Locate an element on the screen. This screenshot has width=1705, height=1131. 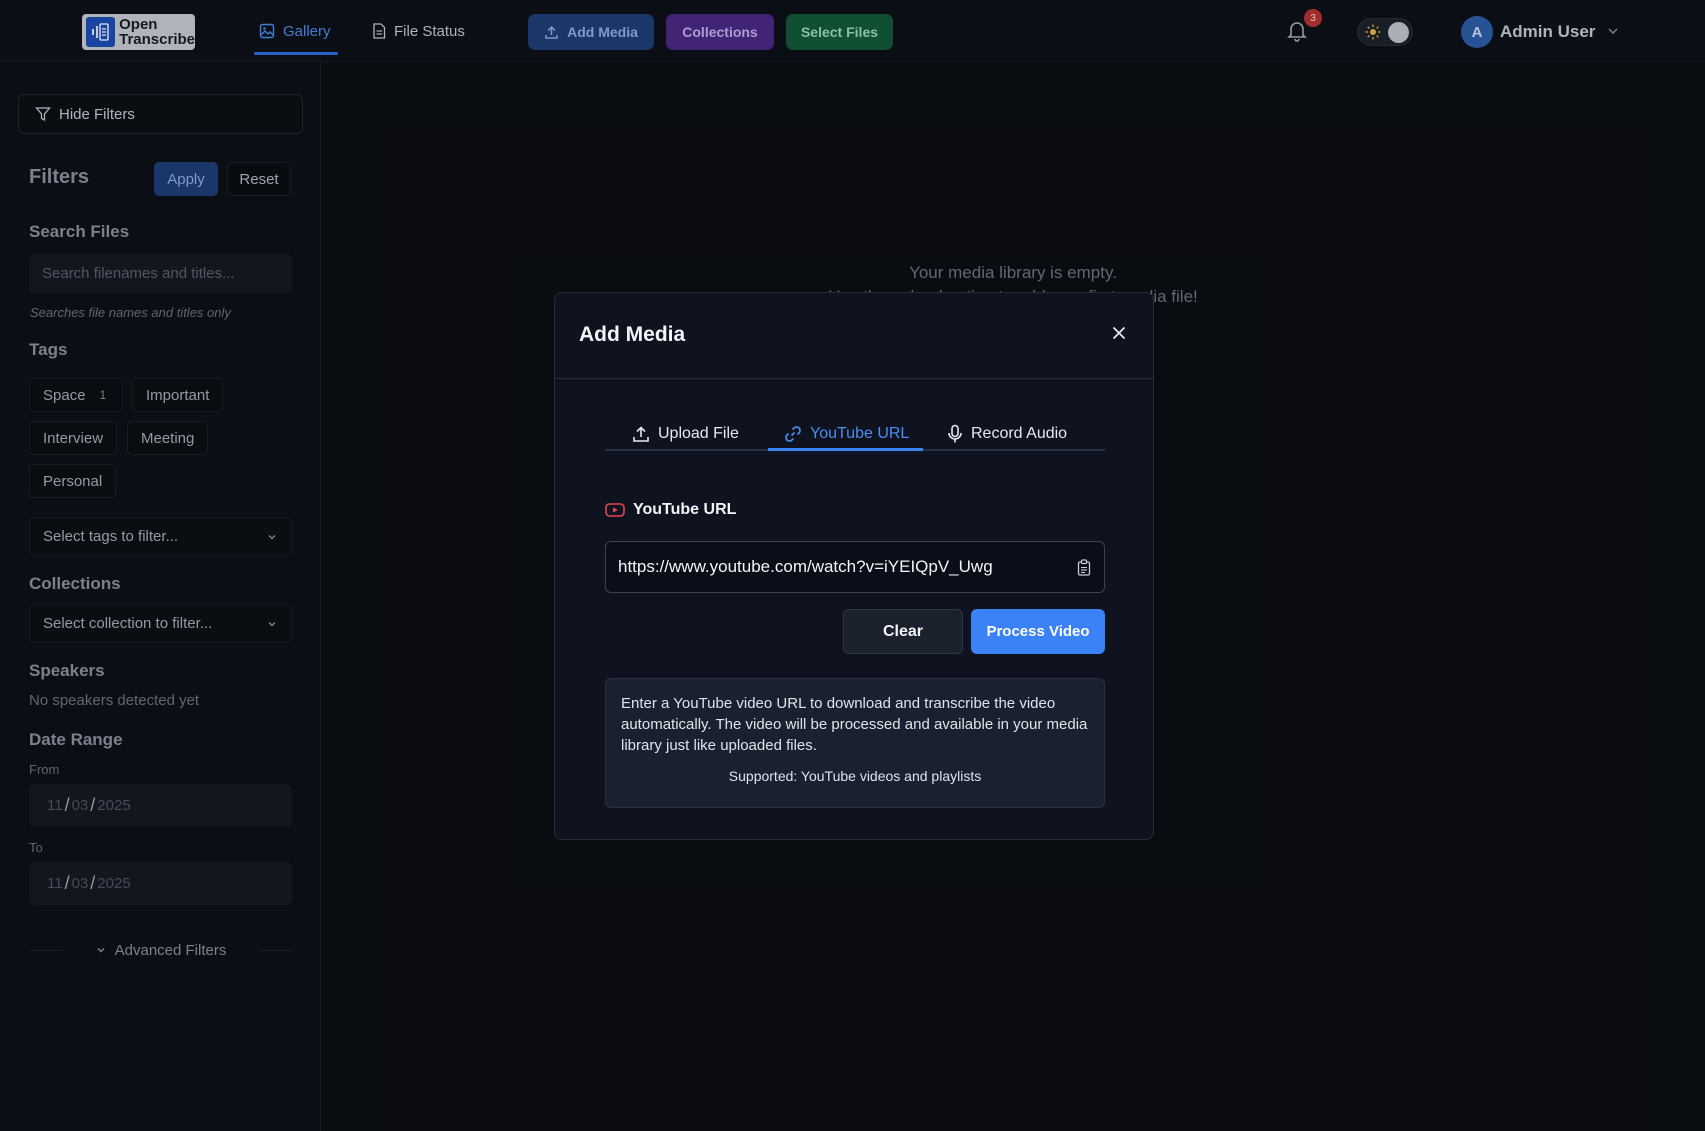
process-video-button: Process Video is located at coordinates (1038, 631).